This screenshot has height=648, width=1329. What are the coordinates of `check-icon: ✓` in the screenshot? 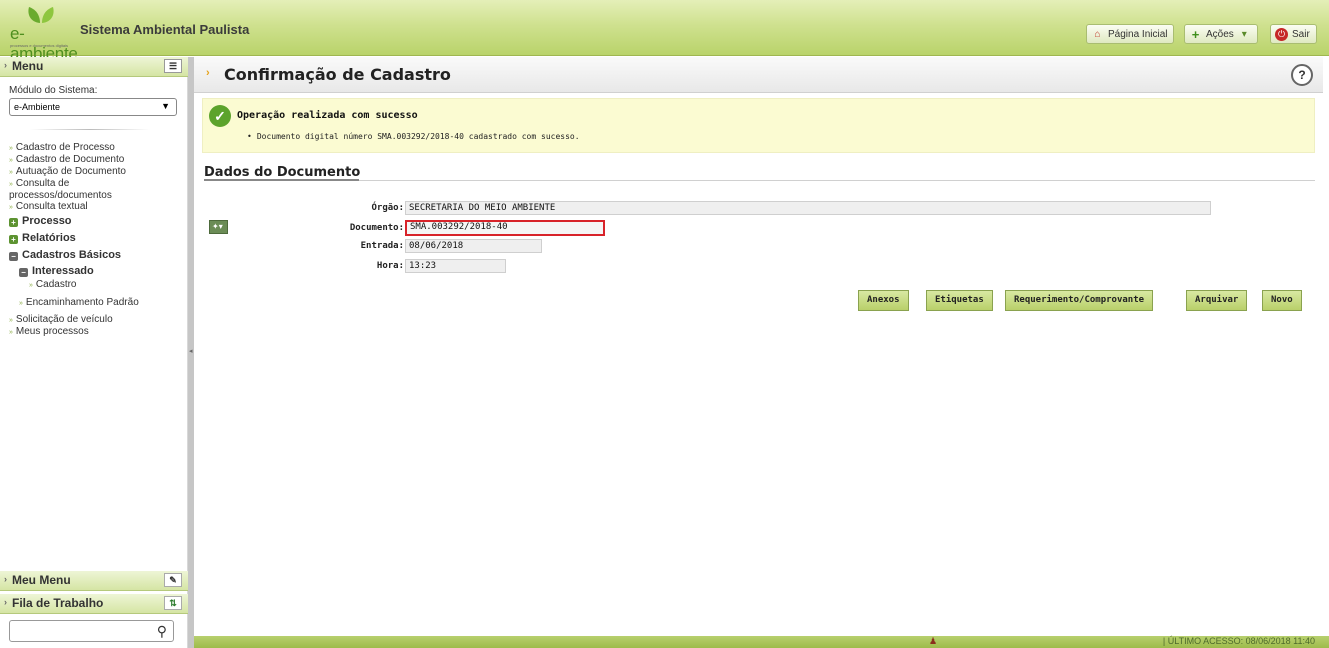 It's located at (220, 116).